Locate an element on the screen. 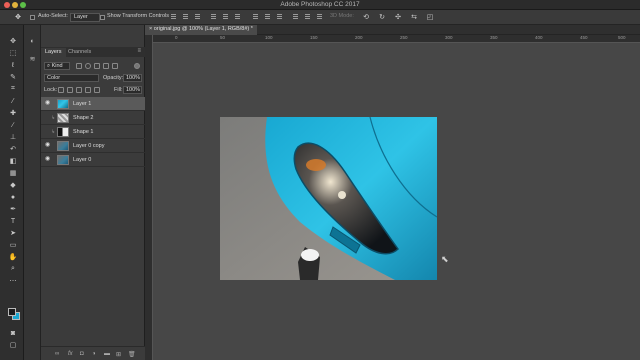  fill-input: 100% is located at coordinates (132, 90).